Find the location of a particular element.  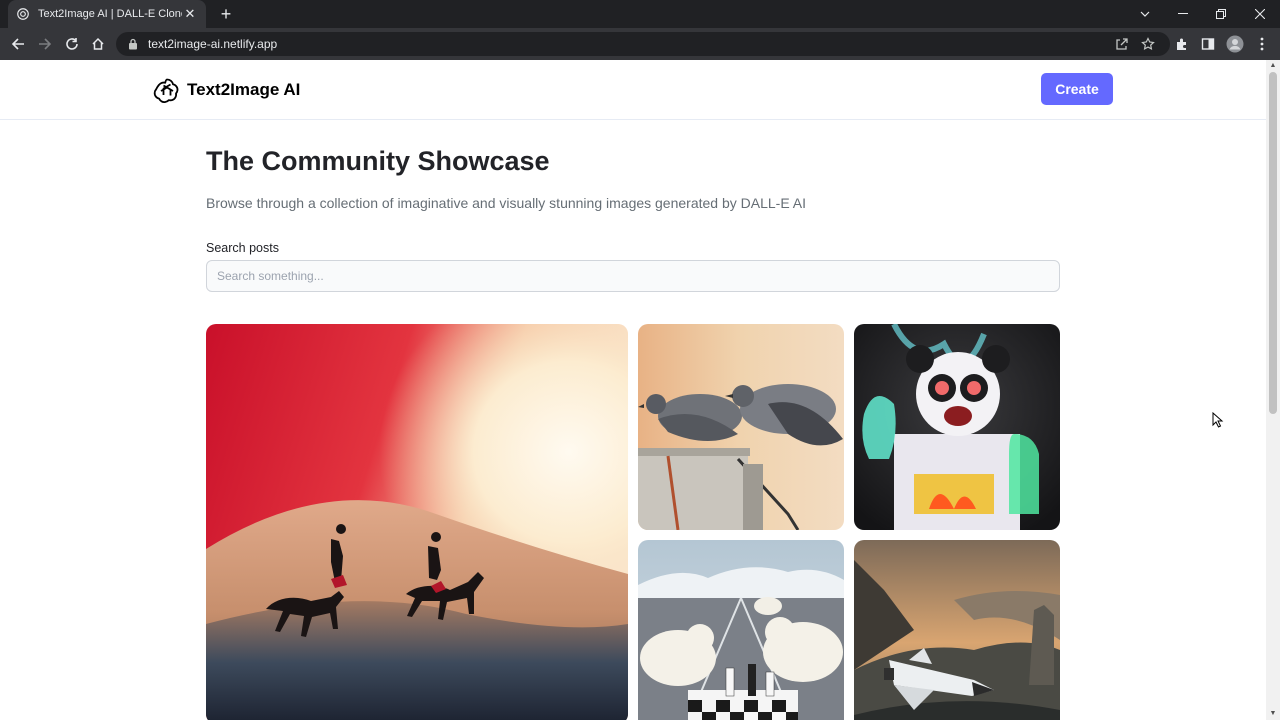

address-bar: text2image-ai.netlify.app is located at coordinates (643, 44).